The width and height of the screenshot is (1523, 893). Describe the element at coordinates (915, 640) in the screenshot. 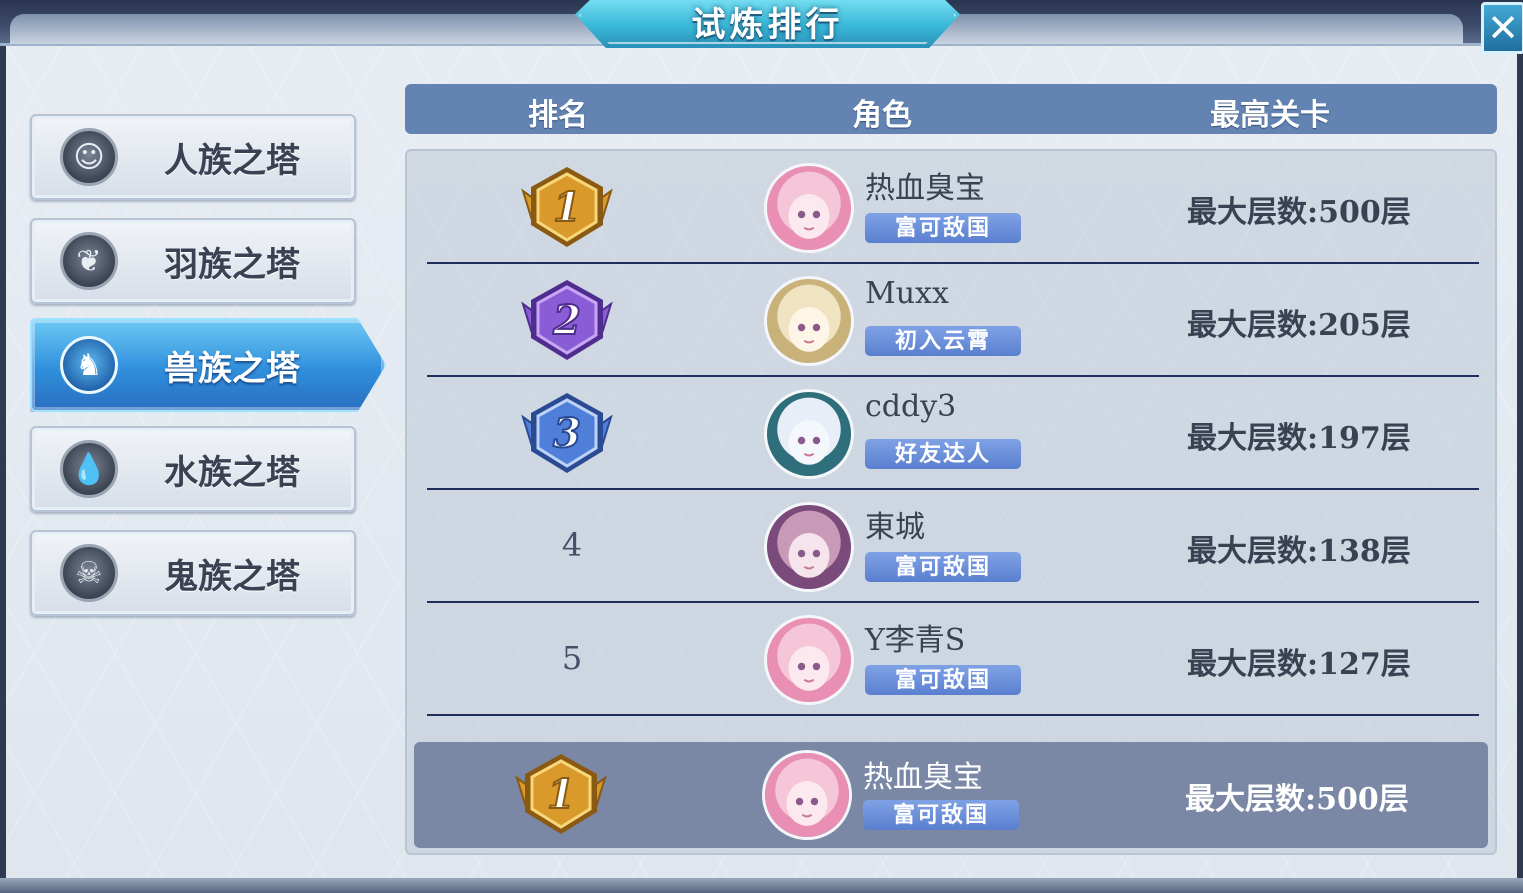

I see `player-name: Y李青S` at that location.